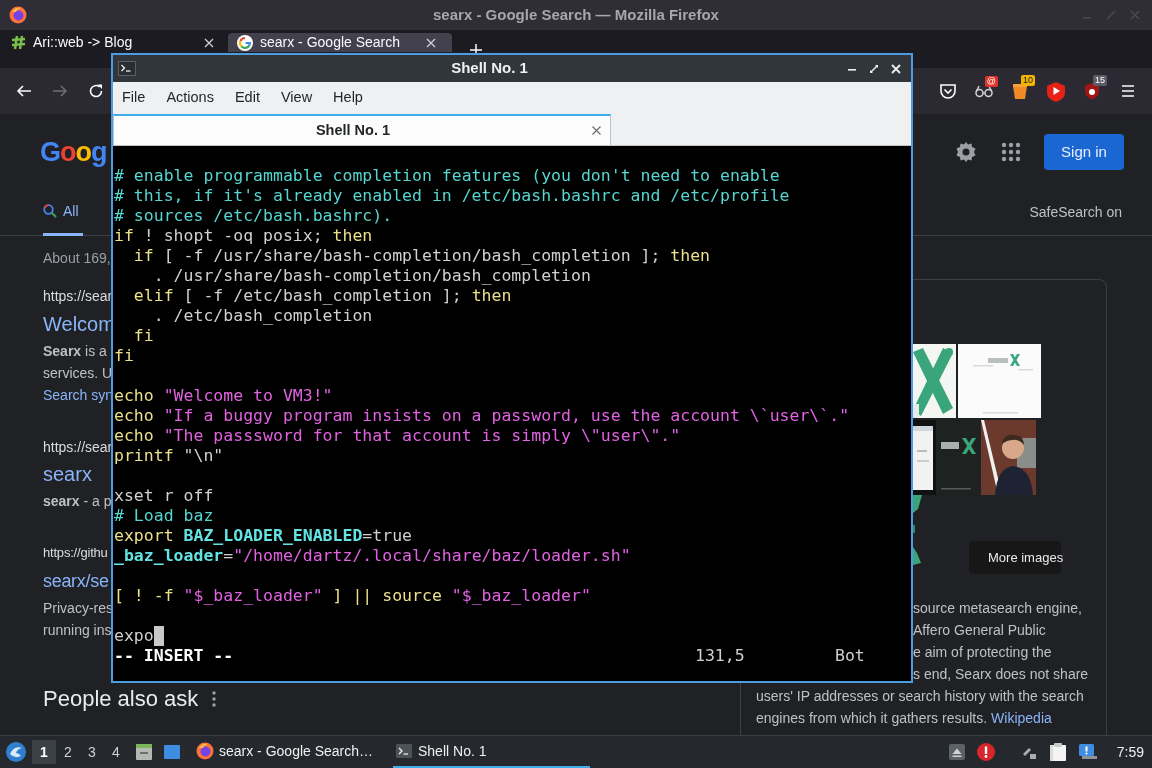 The image size is (1152, 768). I want to click on mode-indicator: -- INSERT --, so click(174, 656).